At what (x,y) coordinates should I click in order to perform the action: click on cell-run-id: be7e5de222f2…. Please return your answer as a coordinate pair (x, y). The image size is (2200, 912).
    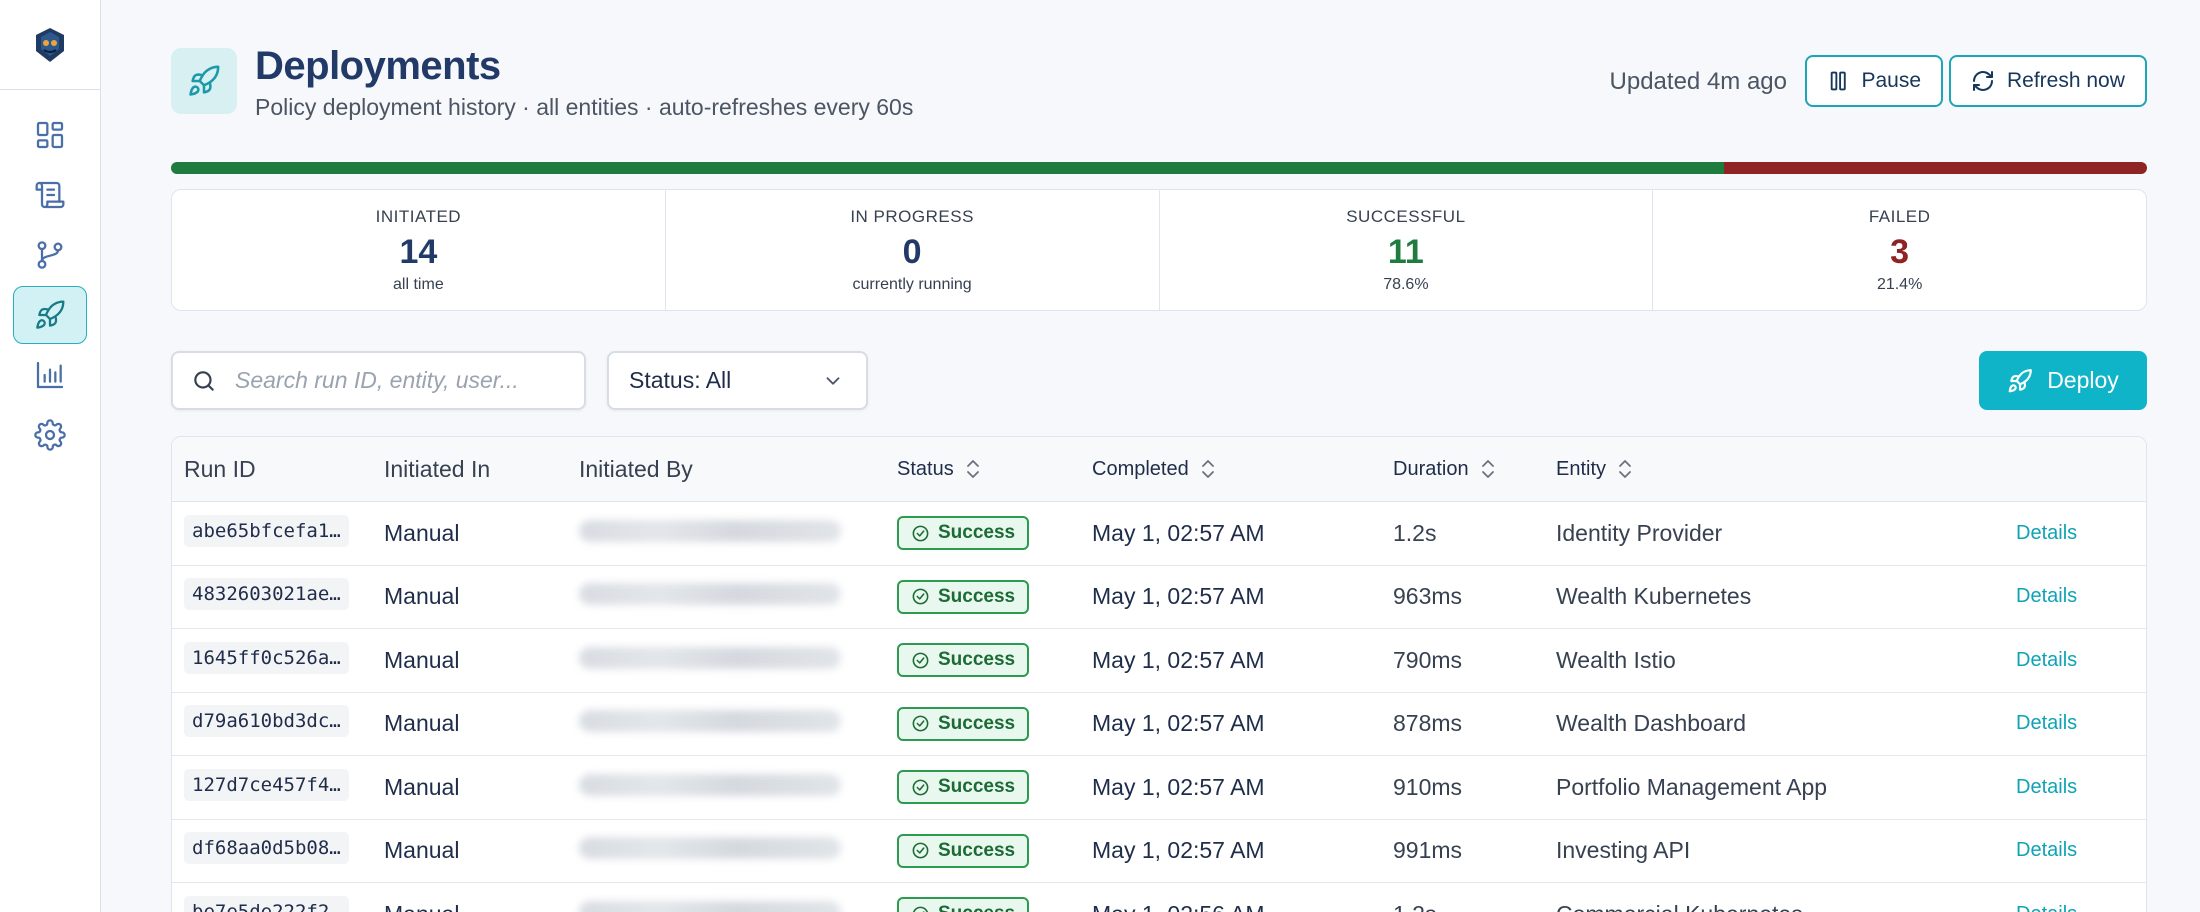
    Looking at the image, I should click on (278, 903).